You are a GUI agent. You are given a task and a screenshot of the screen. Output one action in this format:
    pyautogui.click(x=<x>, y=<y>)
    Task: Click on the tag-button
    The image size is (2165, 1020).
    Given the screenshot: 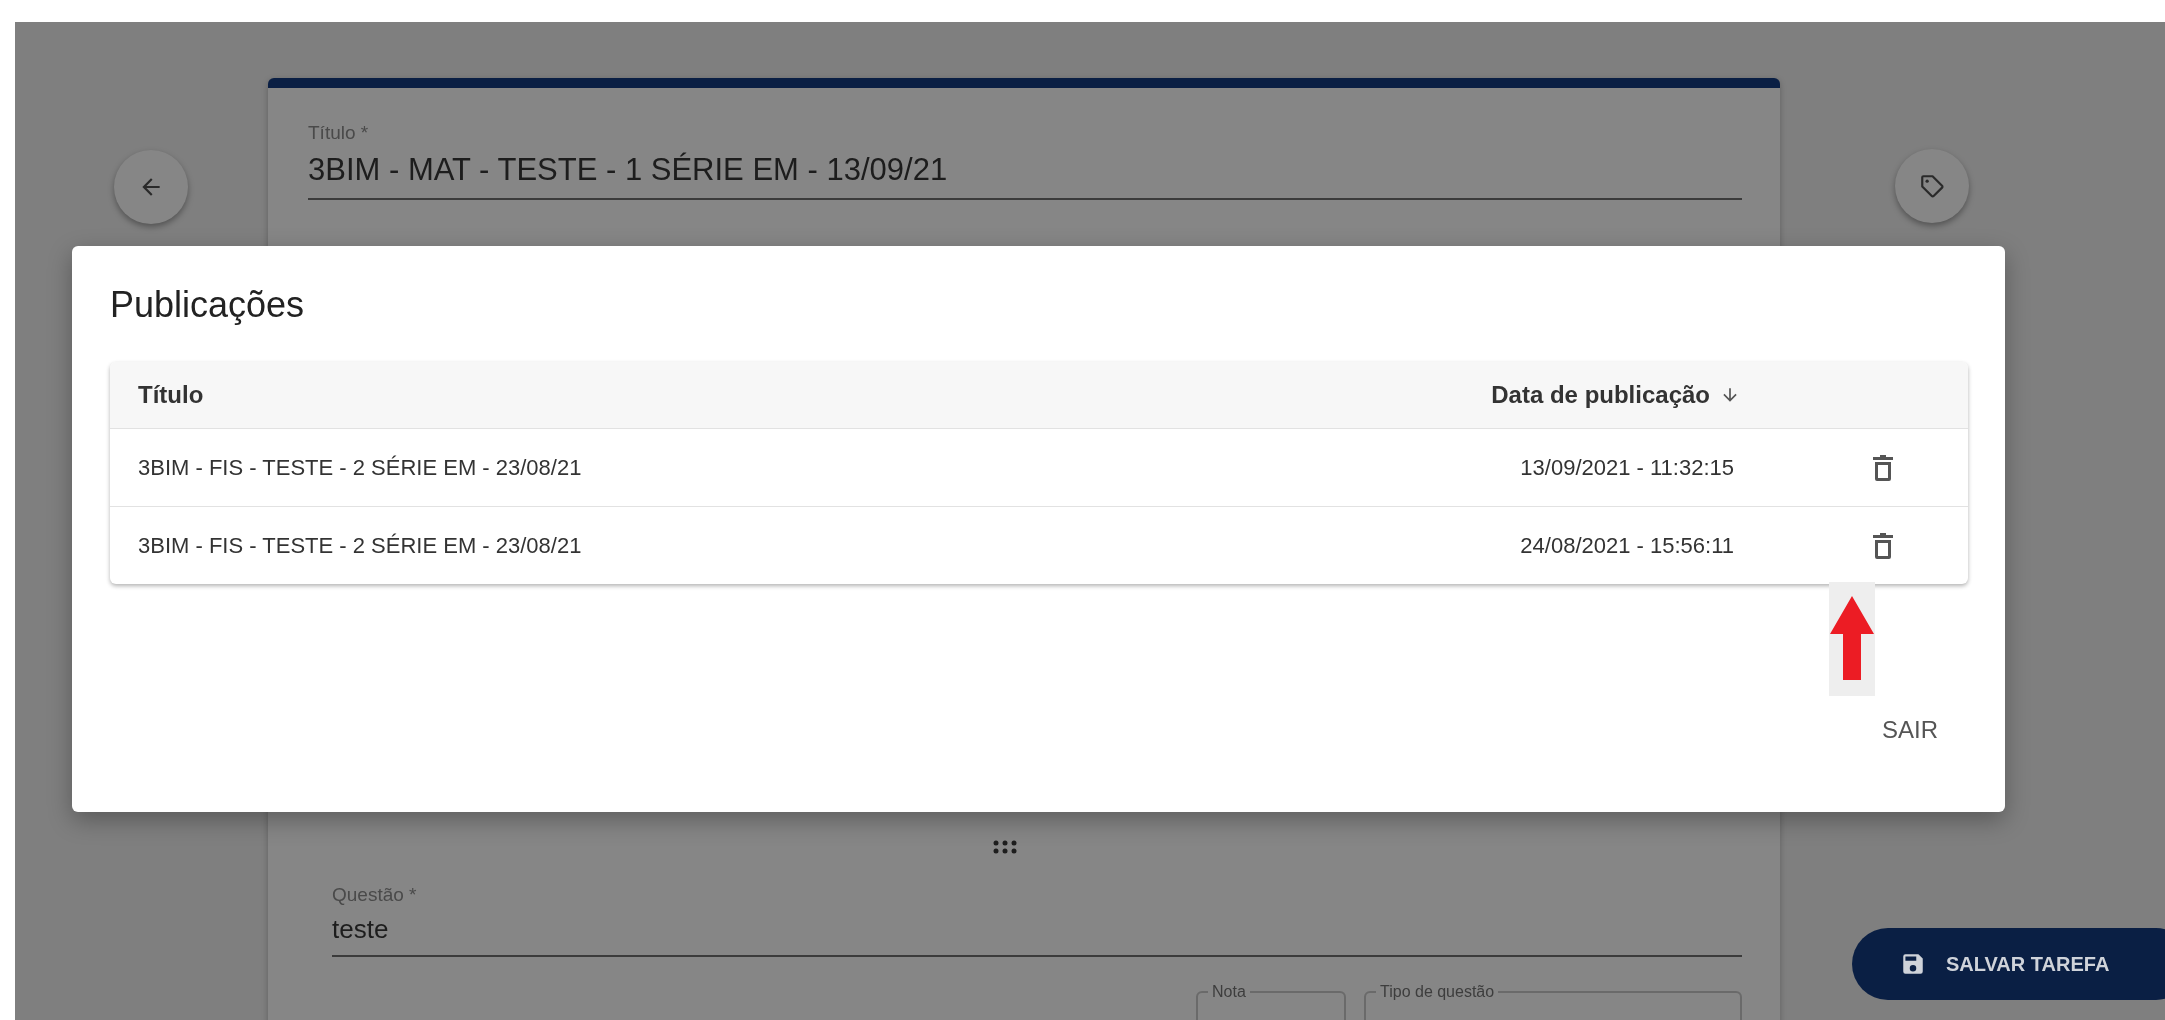 What is the action you would take?
    pyautogui.click(x=1932, y=186)
    